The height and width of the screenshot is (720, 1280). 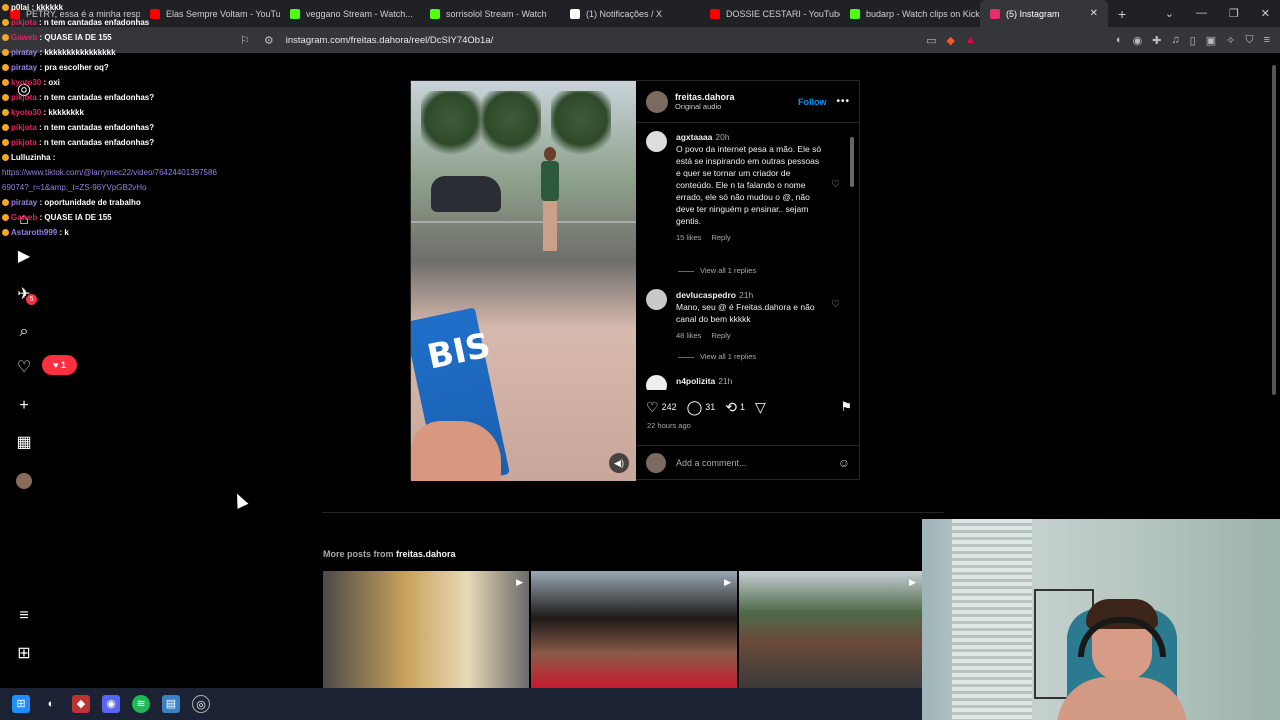 I want to click on taskbar-app-icon: ◎, so click(x=201, y=704).